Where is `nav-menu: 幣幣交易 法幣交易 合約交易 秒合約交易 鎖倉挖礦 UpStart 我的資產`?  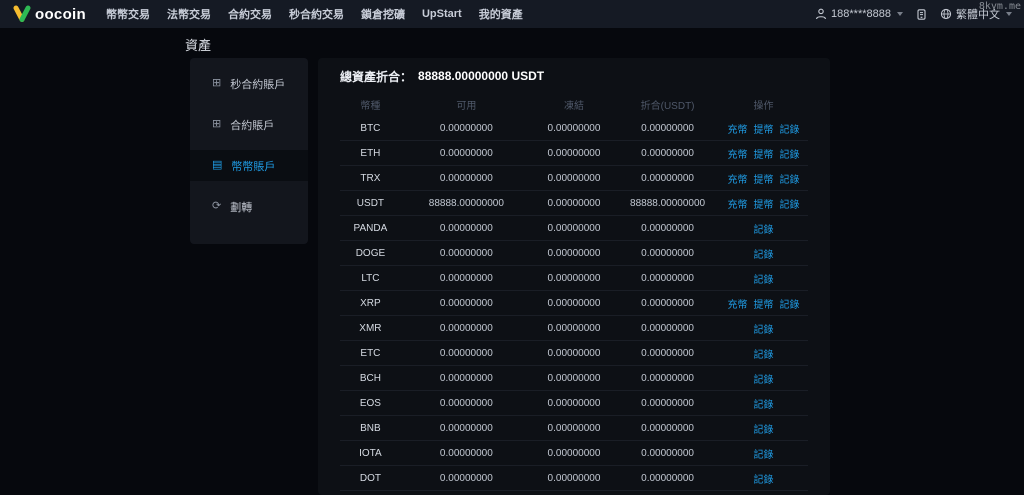 nav-menu: 幣幣交易 法幣交易 合約交易 秒合約交易 鎖倉挖礦 UpStart 我的資產 is located at coordinates (314, 14).